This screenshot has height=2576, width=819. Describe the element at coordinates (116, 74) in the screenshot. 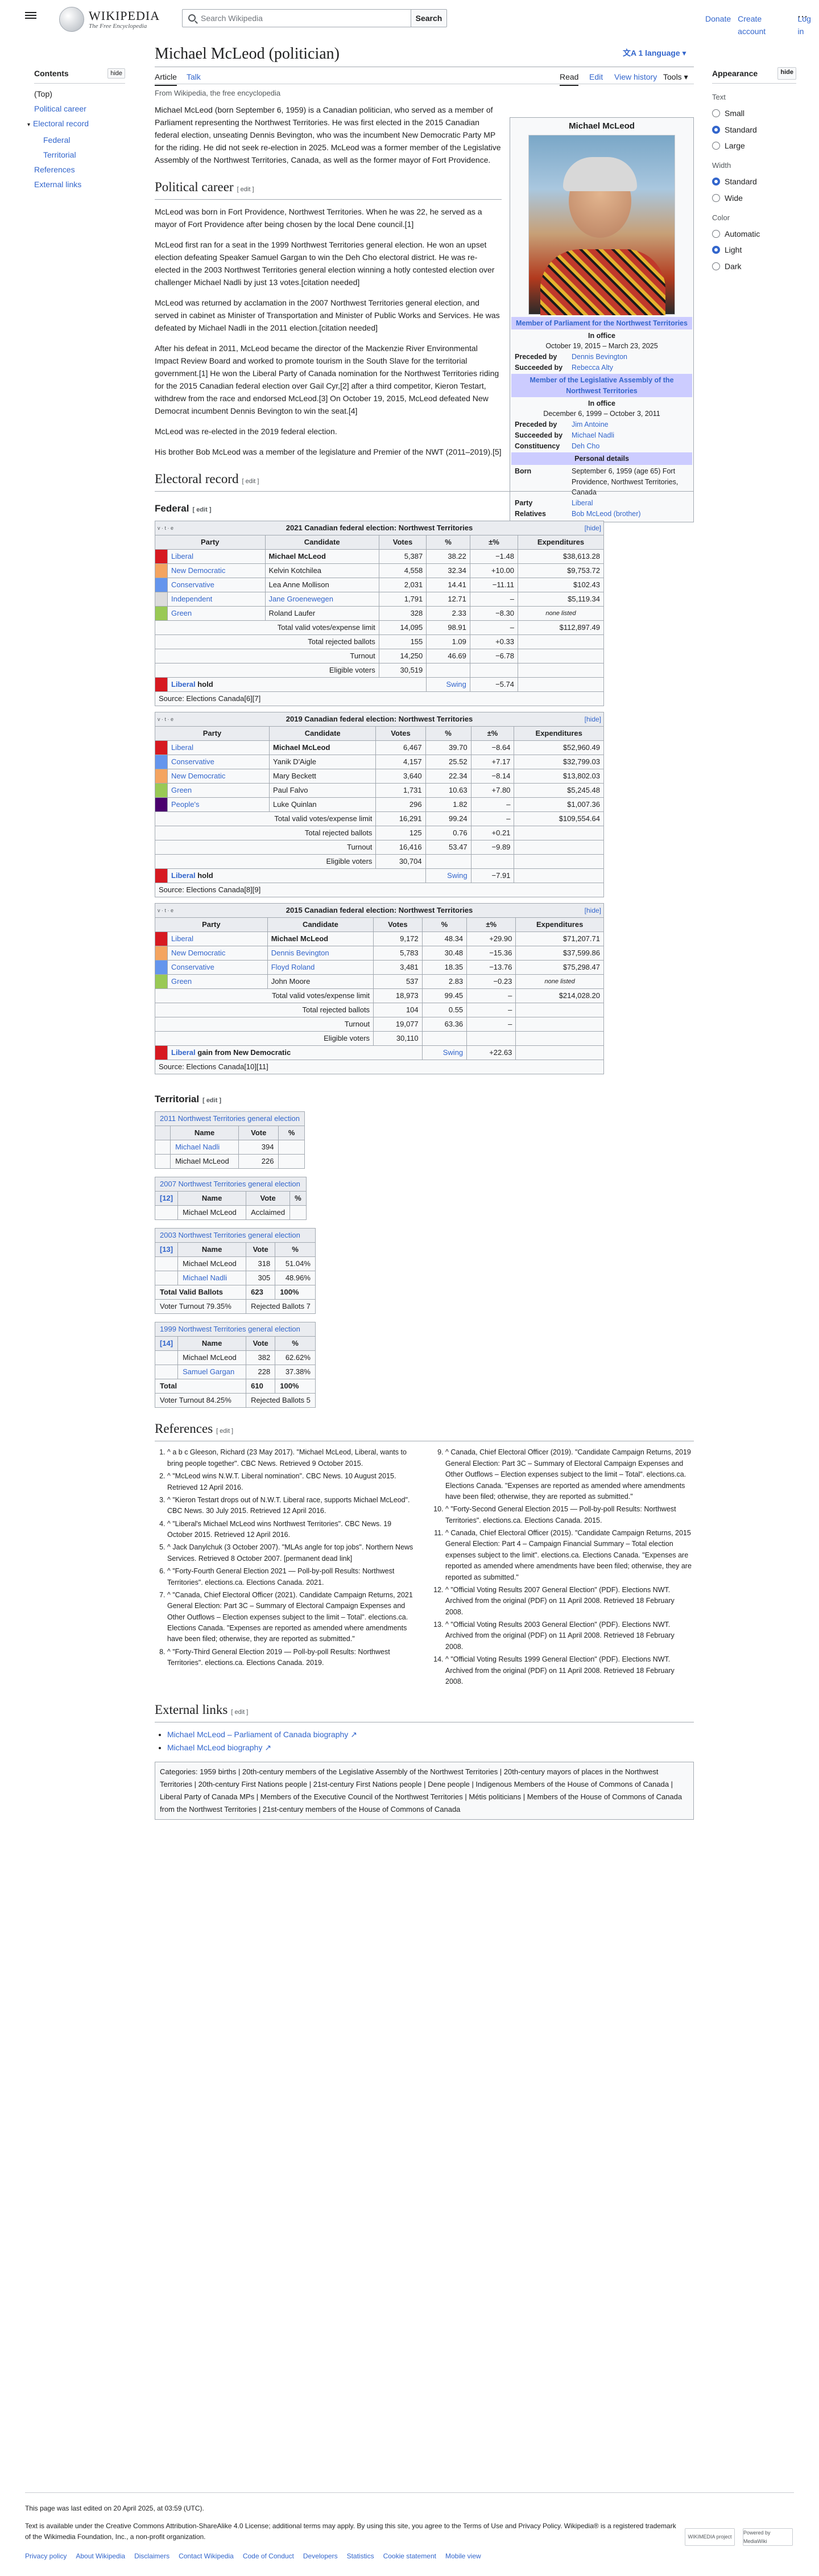

I see `toc-hide-button: hide` at that location.